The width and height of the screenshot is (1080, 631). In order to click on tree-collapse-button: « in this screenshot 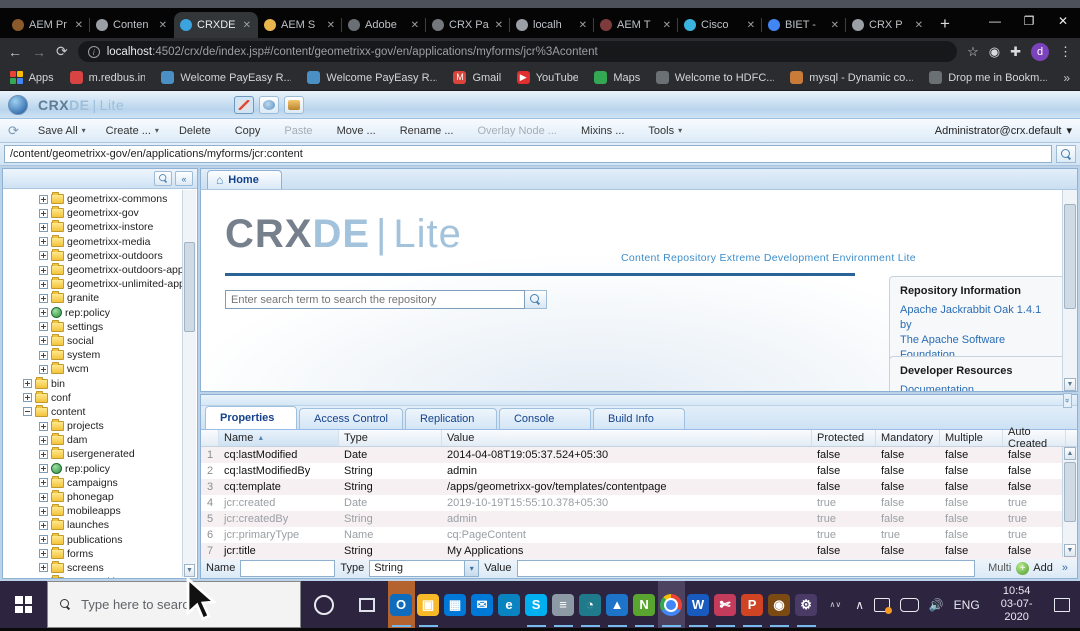, I will do `click(184, 178)`.